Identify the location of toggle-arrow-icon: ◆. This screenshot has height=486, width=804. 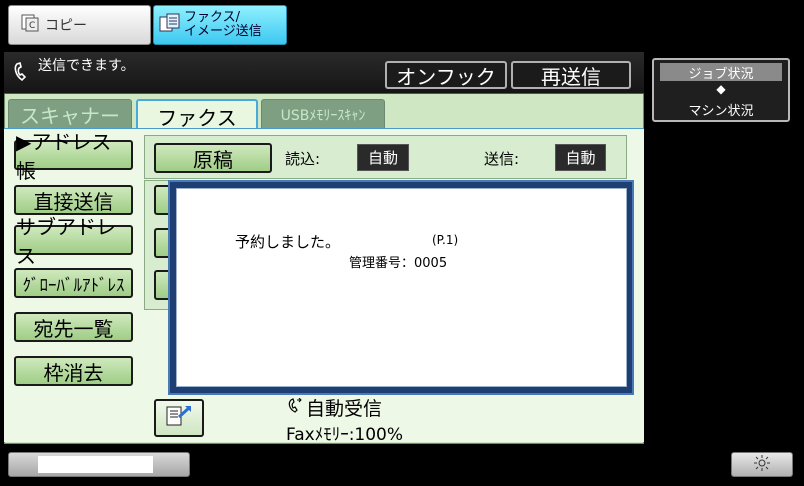
(721, 89).